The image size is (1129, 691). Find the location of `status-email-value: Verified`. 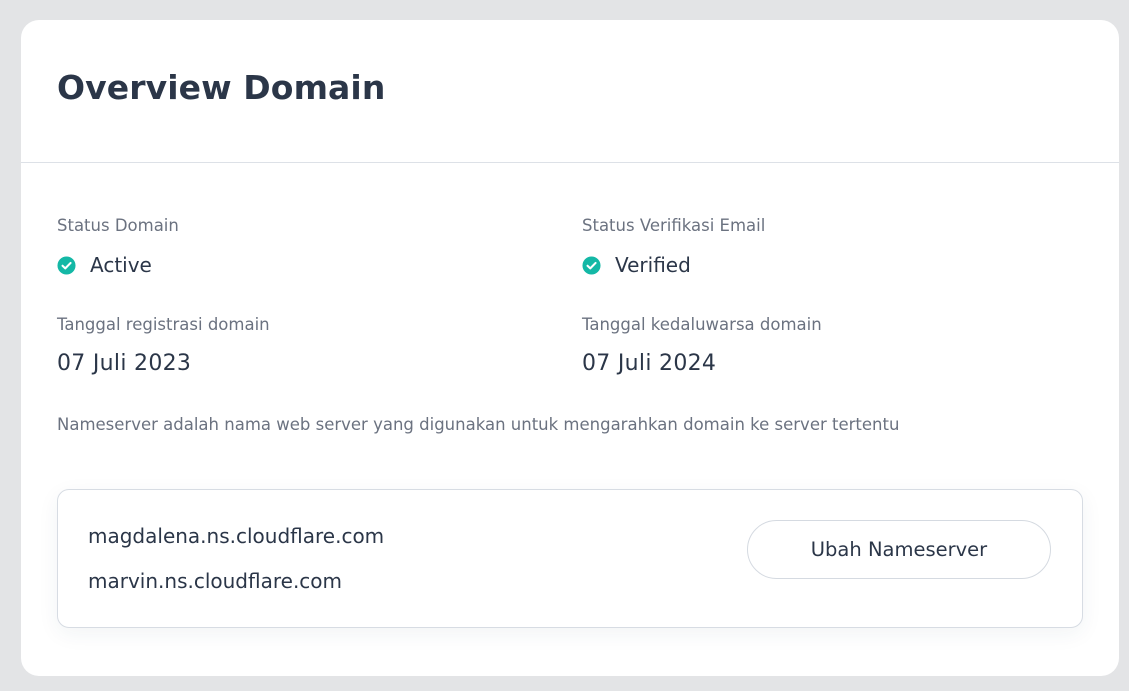

status-email-value: Verified is located at coordinates (673, 265).